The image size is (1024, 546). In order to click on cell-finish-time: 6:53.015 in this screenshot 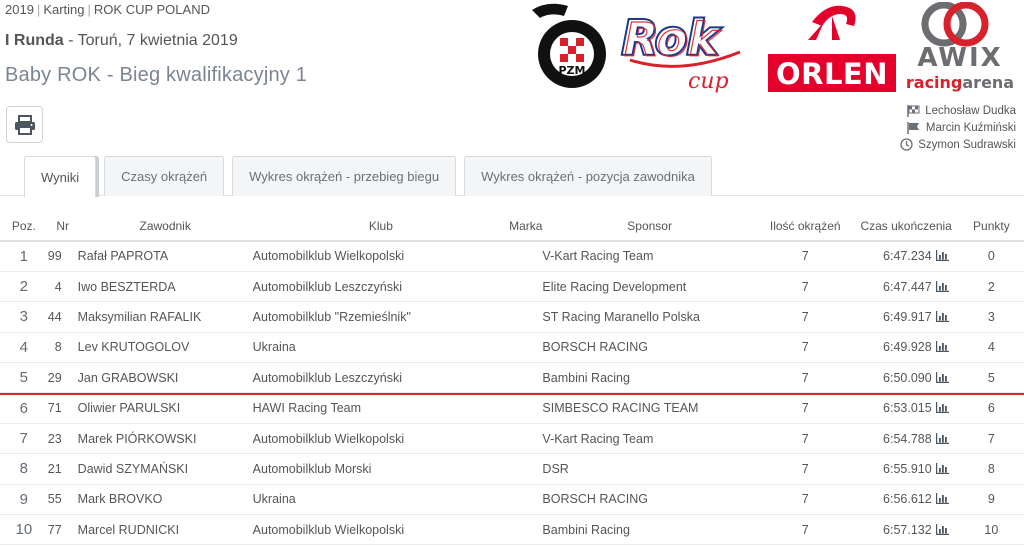, I will do `click(906, 408)`.